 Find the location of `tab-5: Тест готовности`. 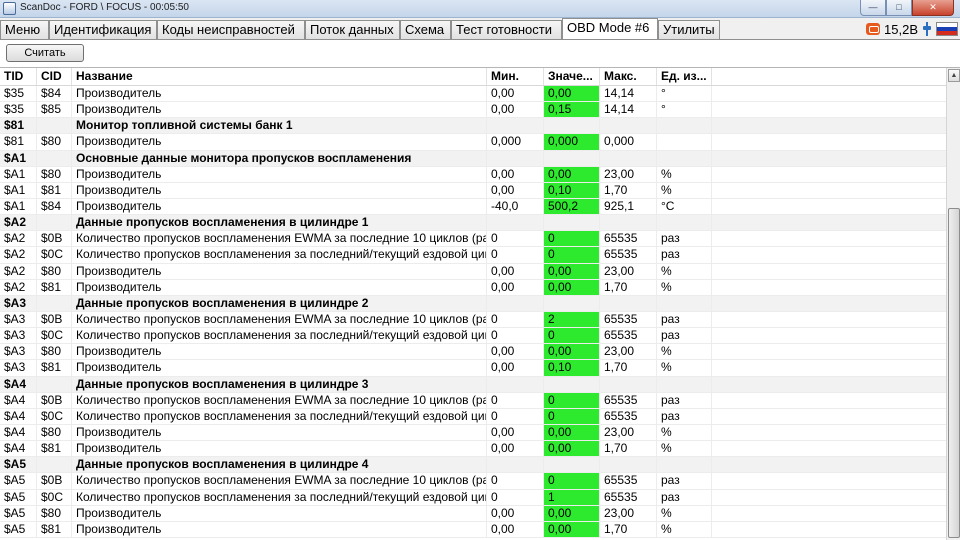

tab-5: Тест готовности is located at coordinates (506, 29).